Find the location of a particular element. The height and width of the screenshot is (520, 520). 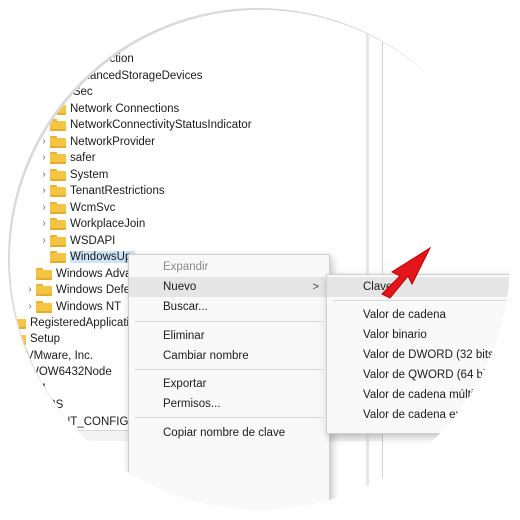

tree-item-label: NT_CONFIG is located at coordinates (95, 421).